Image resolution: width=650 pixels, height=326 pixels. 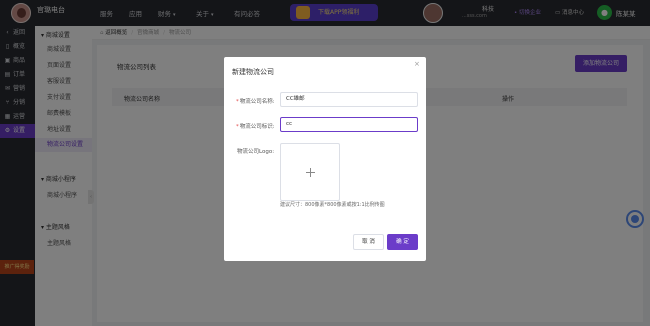 I want to click on dialog-title: 新建物流公司, so click(x=253, y=72).